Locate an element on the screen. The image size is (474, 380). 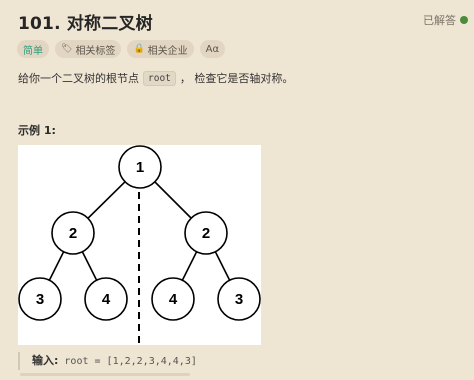
solved-status: 已解答 is located at coordinates (445, 20).